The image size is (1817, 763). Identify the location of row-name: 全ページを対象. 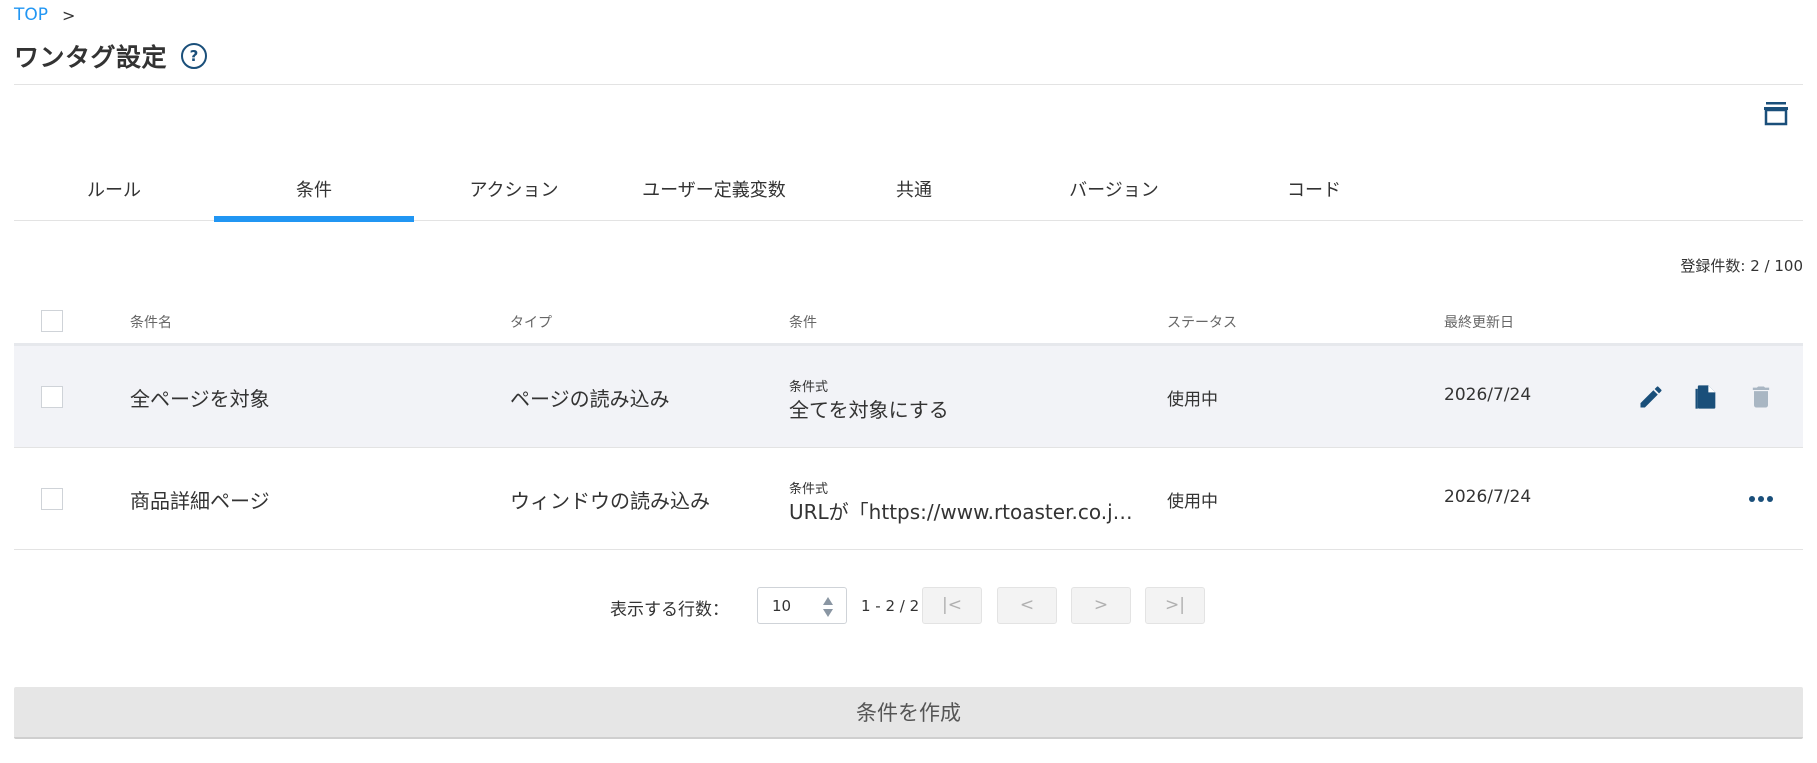
(200, 399).